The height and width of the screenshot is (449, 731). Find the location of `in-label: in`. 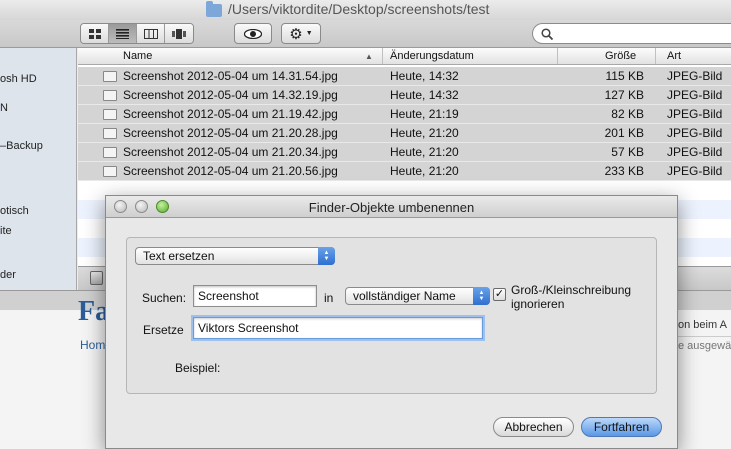

in-label: in is located at coordinates (329, 298).